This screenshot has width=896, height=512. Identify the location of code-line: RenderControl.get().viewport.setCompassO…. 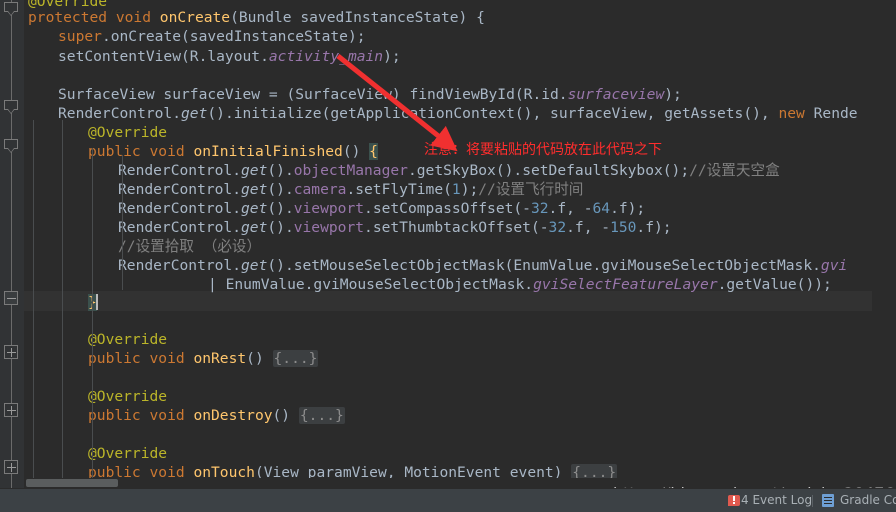
(381, 209).